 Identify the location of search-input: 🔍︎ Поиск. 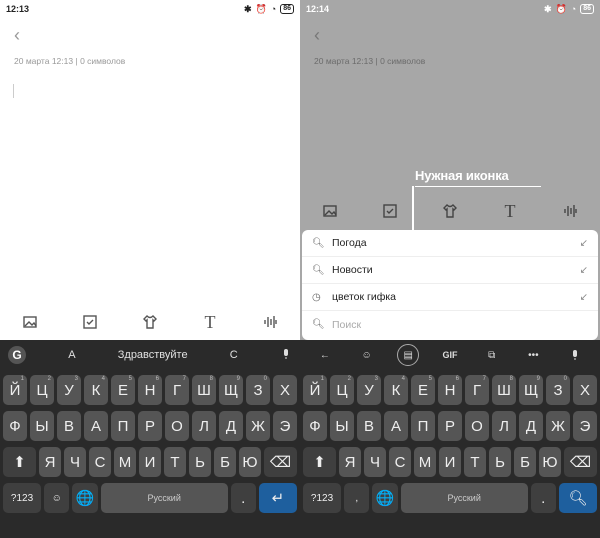
(450, 324).